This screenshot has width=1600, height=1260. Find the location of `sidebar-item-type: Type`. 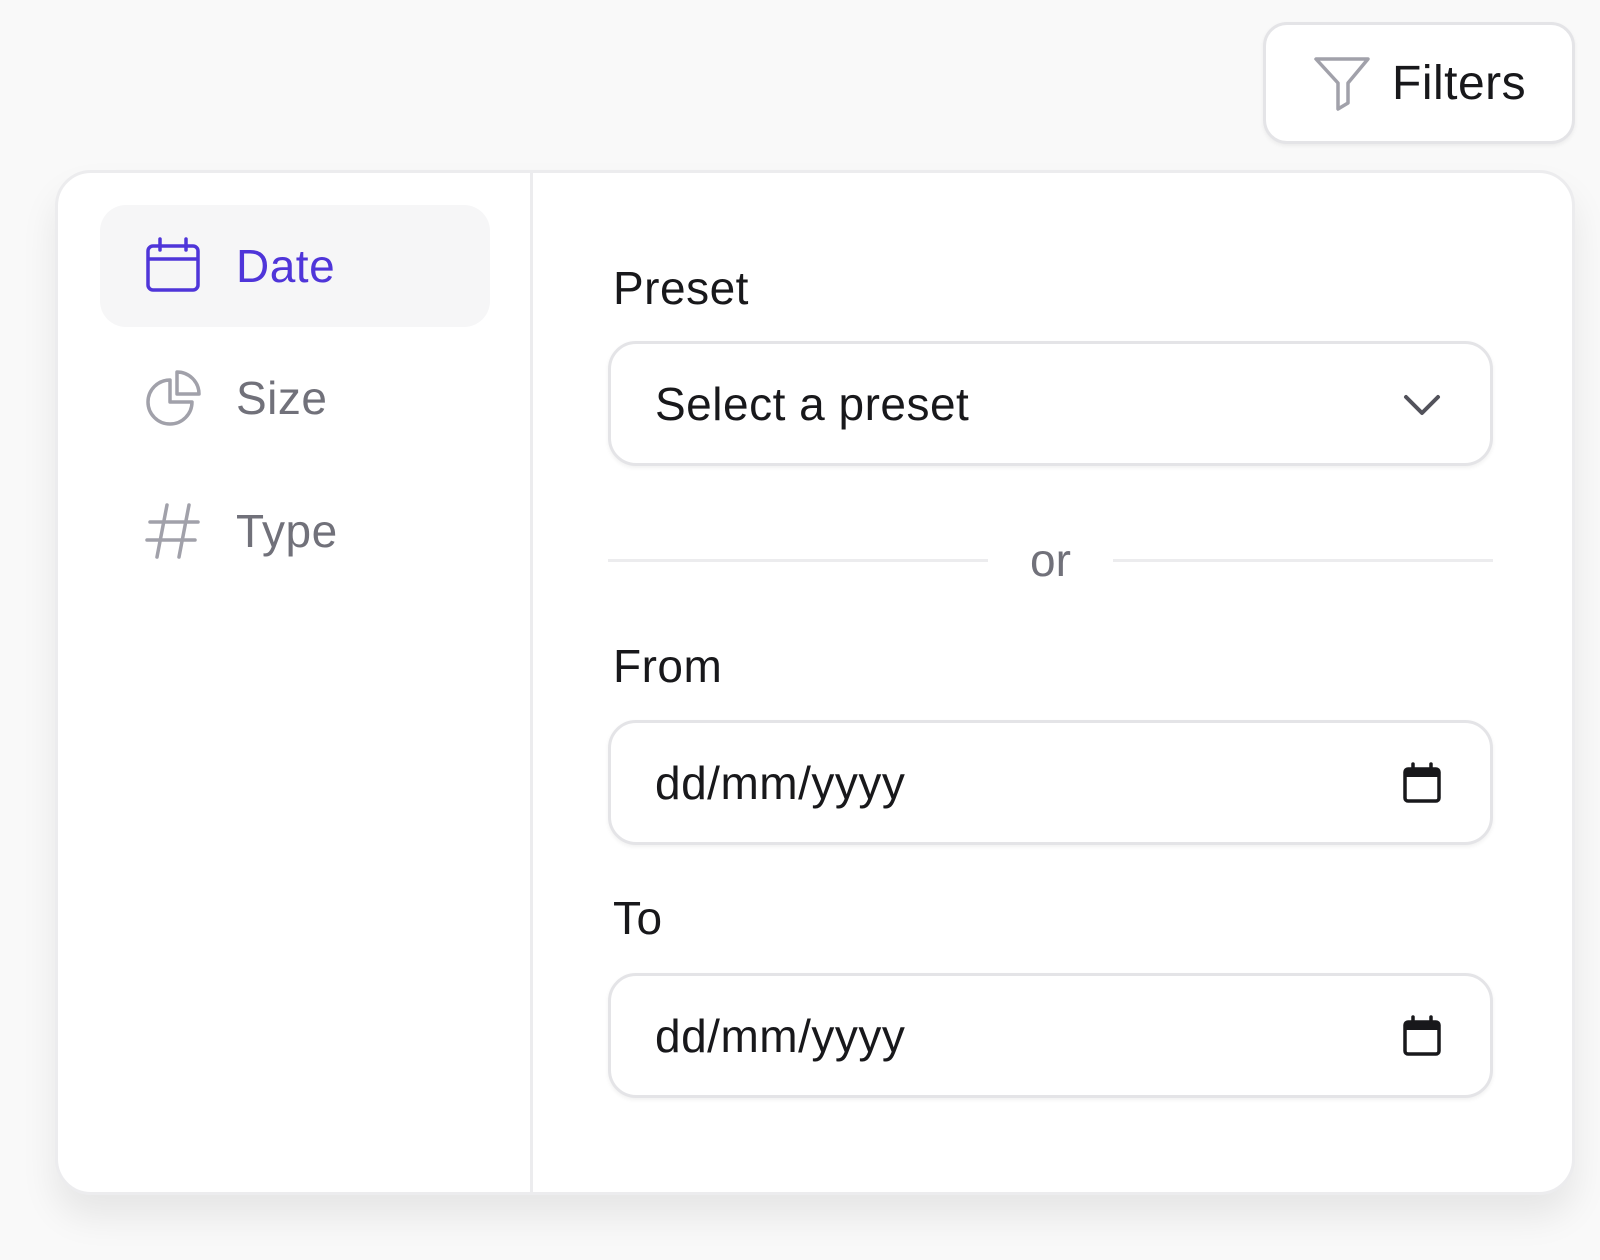

sidebar-item-type: Type is located at coordinates (295, 531).